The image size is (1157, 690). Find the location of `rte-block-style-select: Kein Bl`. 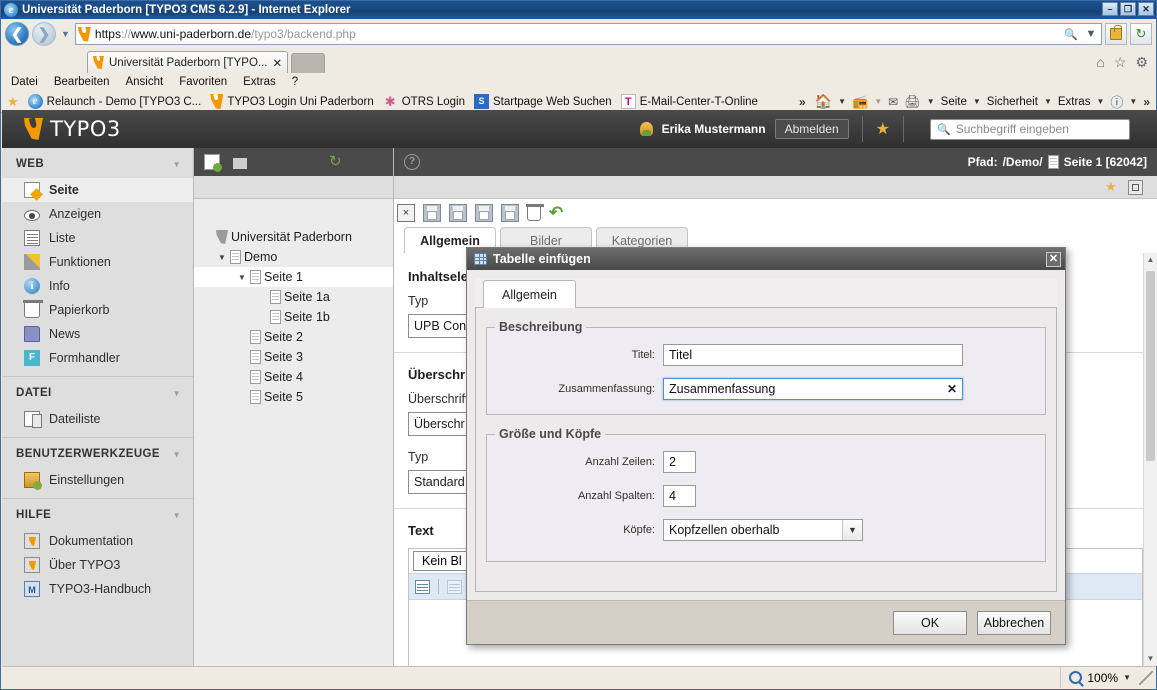

rte-block-style-select: Kein Bl is located at coordinates (442, 561).